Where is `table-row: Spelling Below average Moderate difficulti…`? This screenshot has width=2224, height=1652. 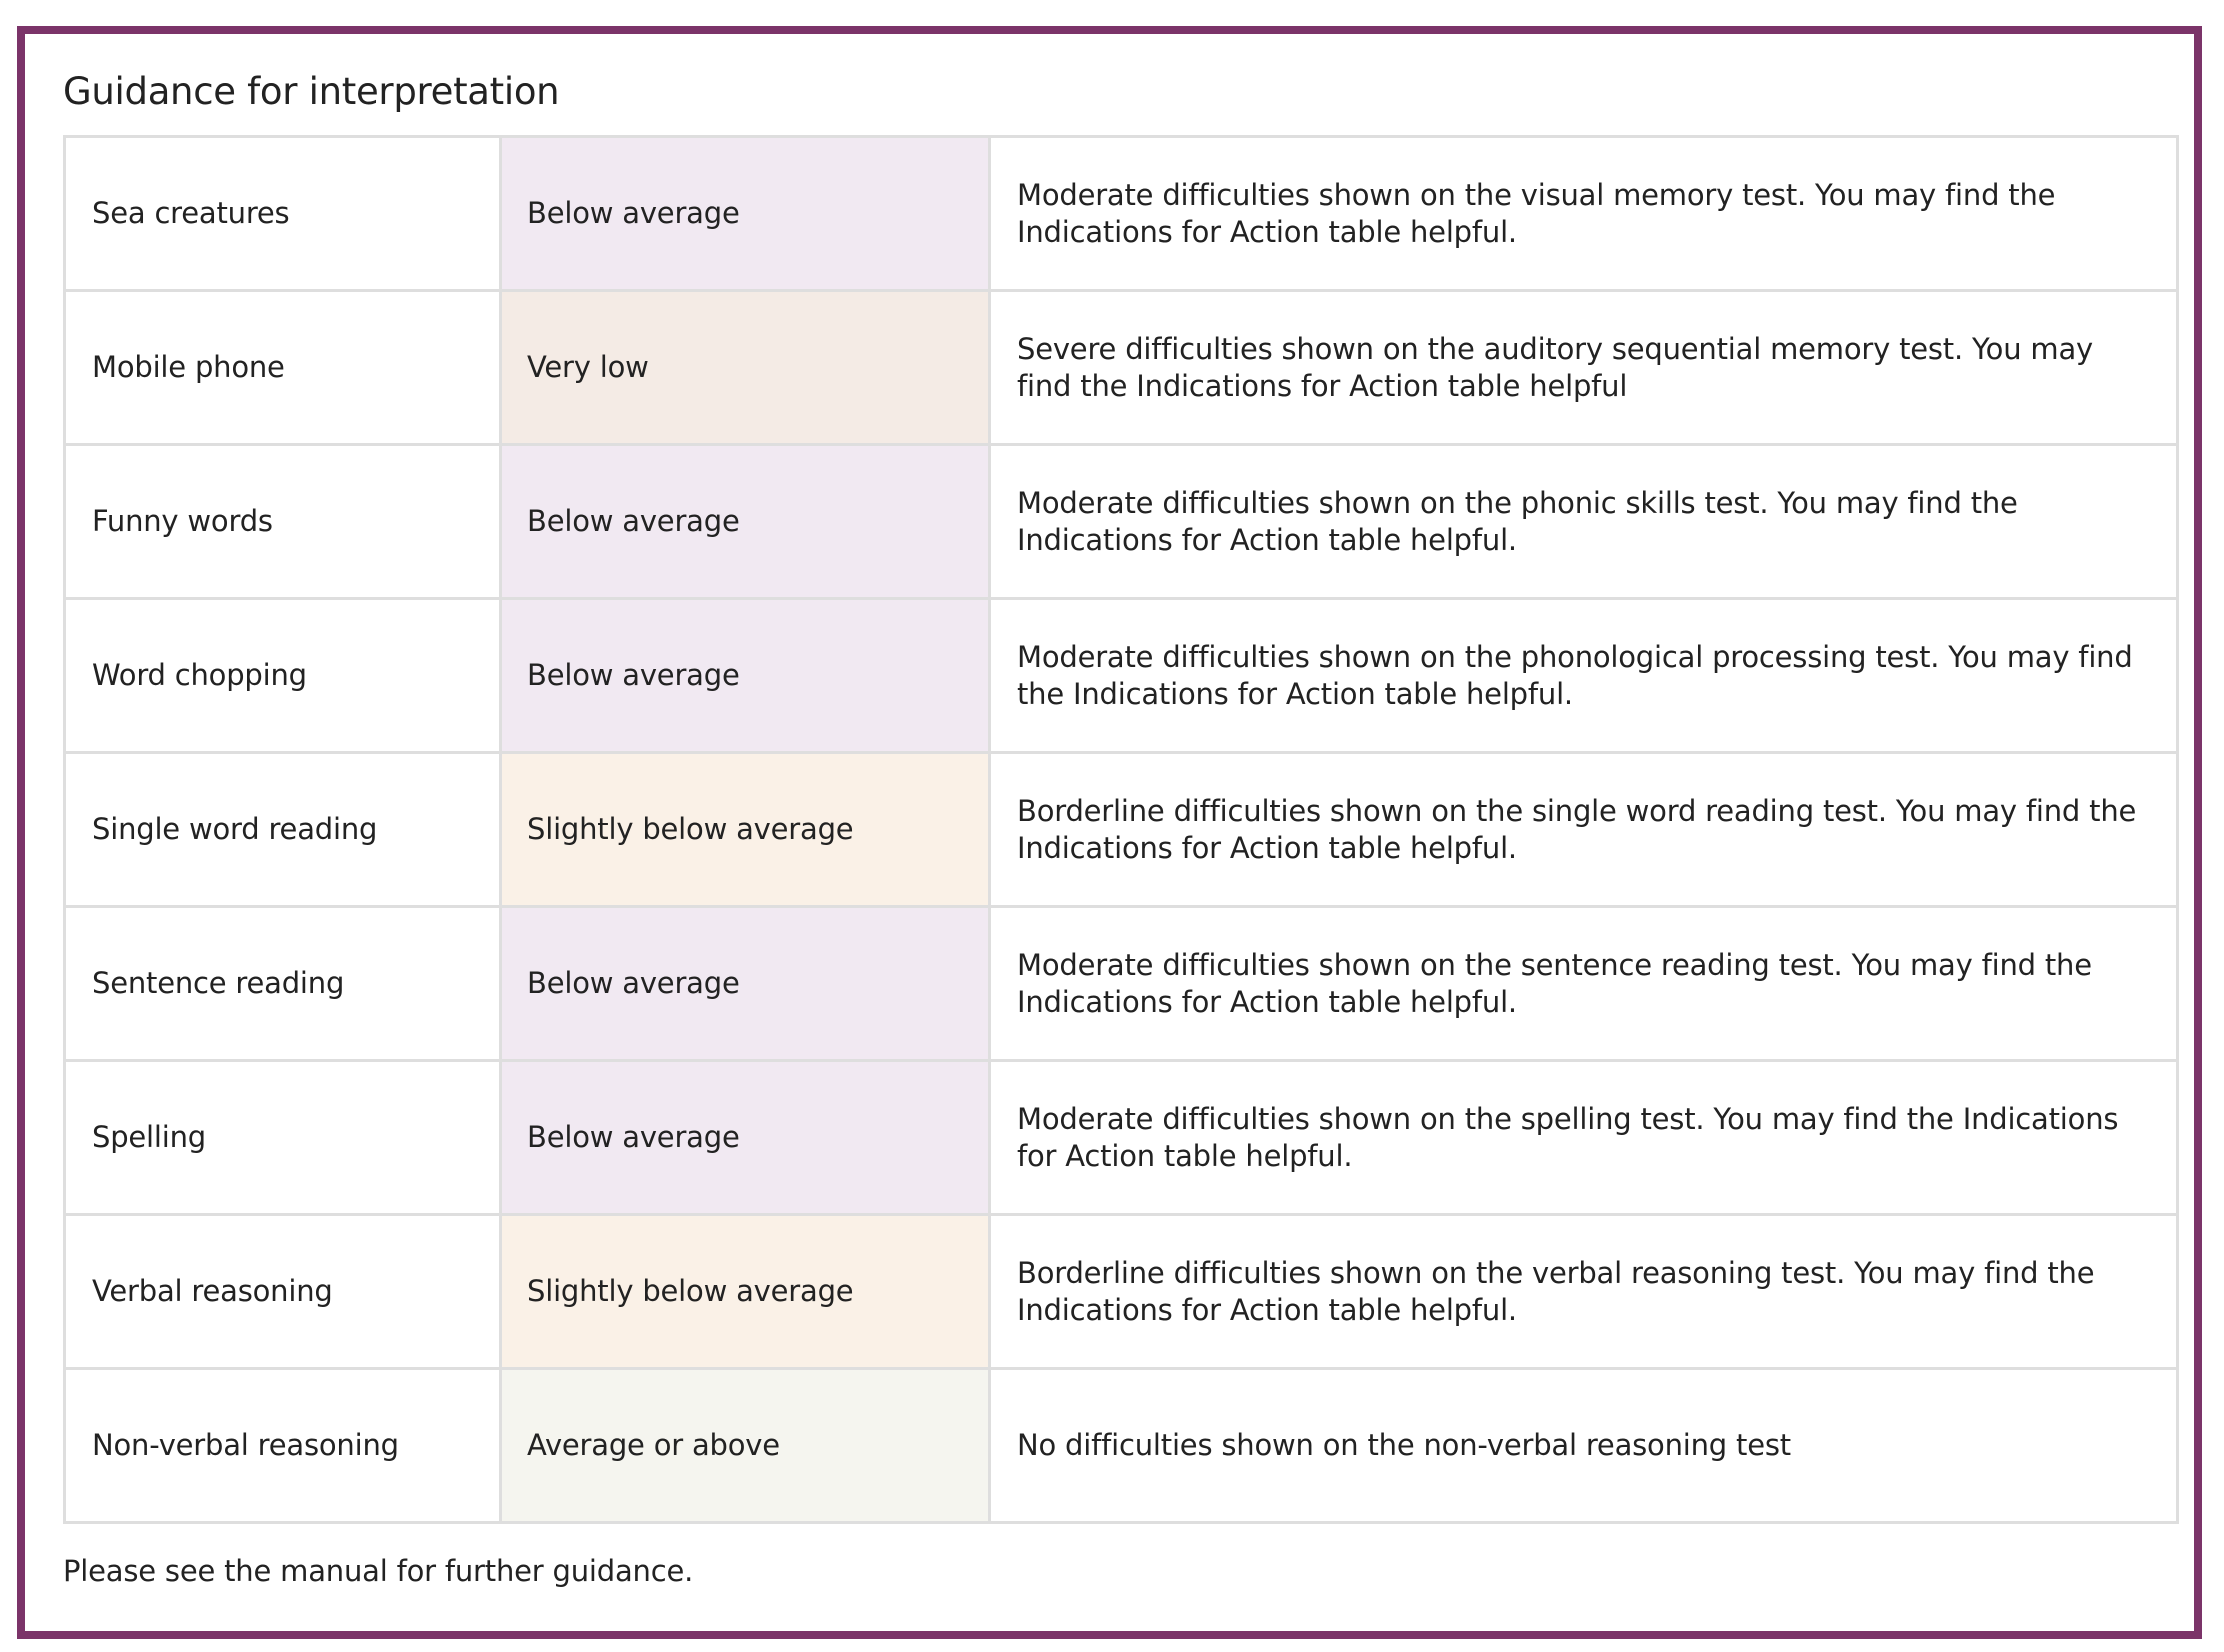
table-row: Spelling Below average Moderate difficulti… is located at coordinates (1121, 1137).